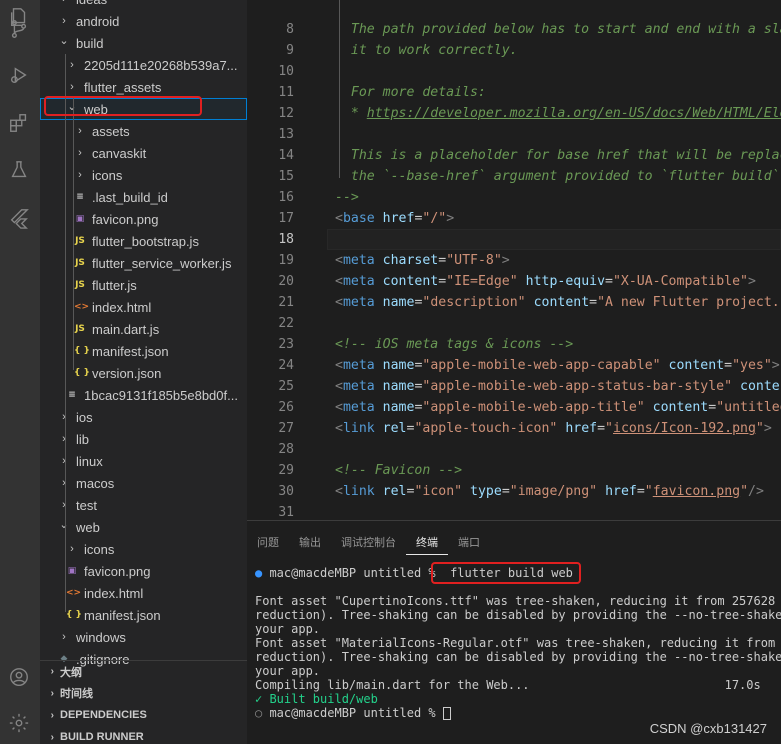 This screenshot has height=744, width=781. What do you see at coordinates (286, 92) in the screenshot?
I see `line-number: 11` at bounding box center [286, 92].